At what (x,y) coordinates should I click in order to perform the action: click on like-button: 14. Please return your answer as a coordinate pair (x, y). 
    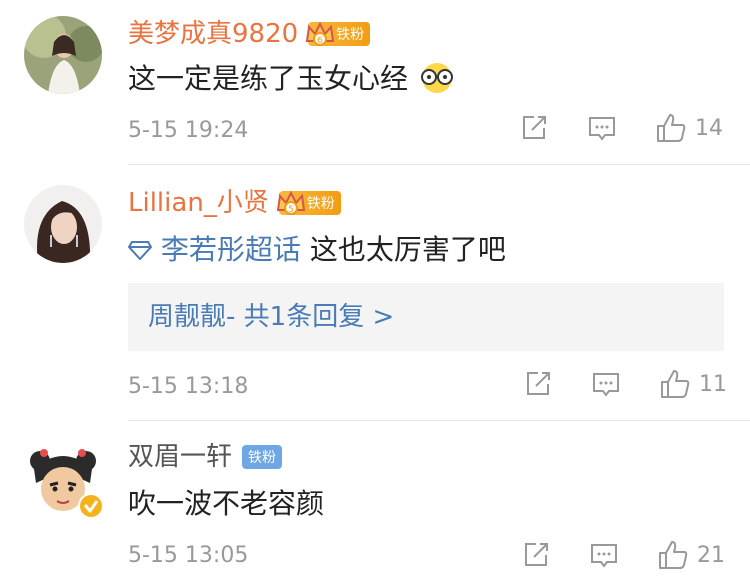
    Looking at the image, I should click on (689, 128).